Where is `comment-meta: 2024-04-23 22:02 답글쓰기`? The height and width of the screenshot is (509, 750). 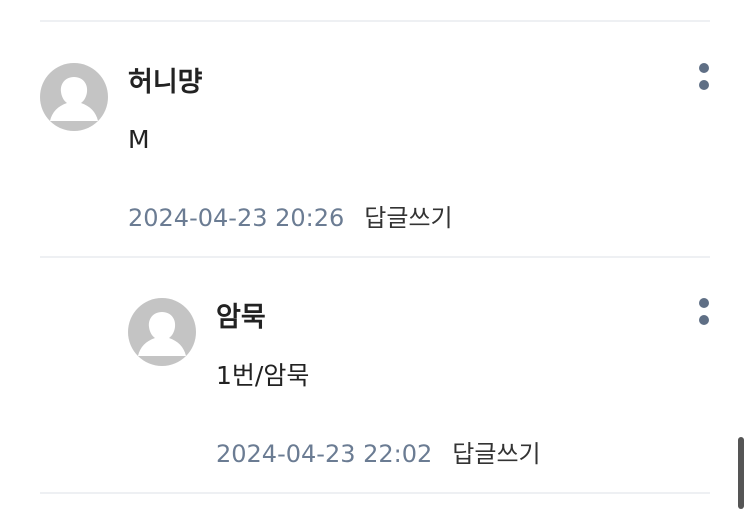 comment-meta: 2024-04-23 22:02 답글쓰기 is located at coordinates (378, 454).